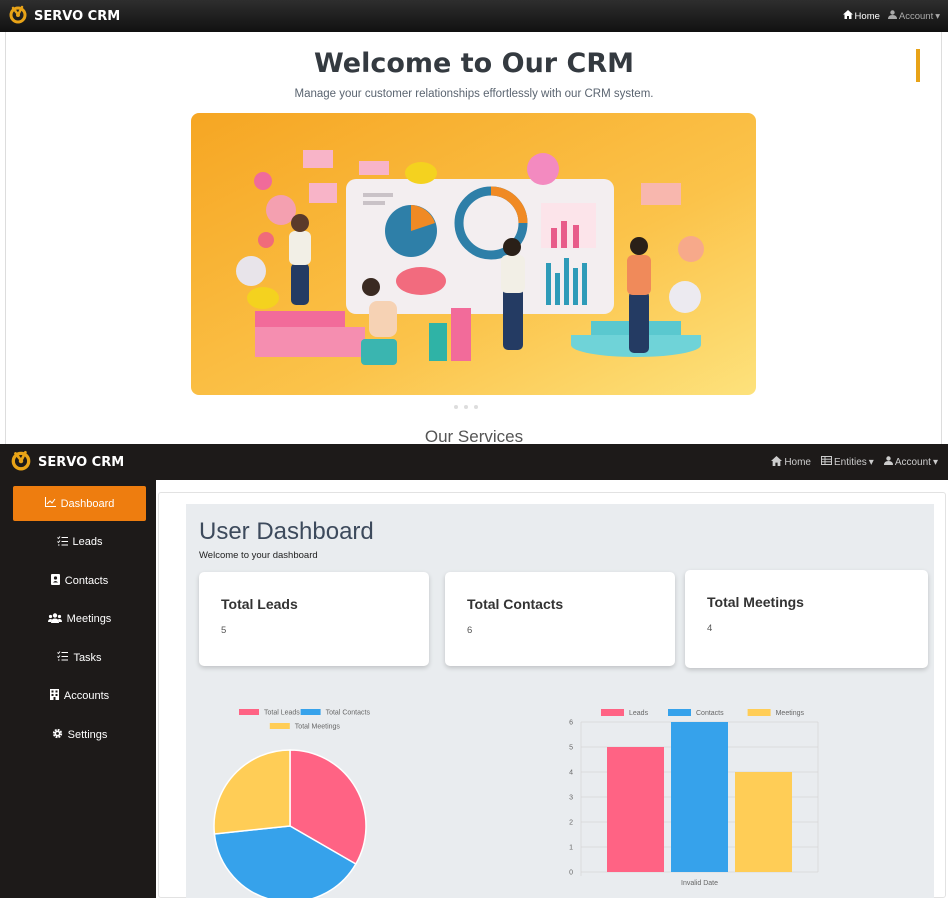  What do you see at coordinates (571, 748) in the screenshot?
I see `y-tick-label: 5` at bounding box center [571, 748].